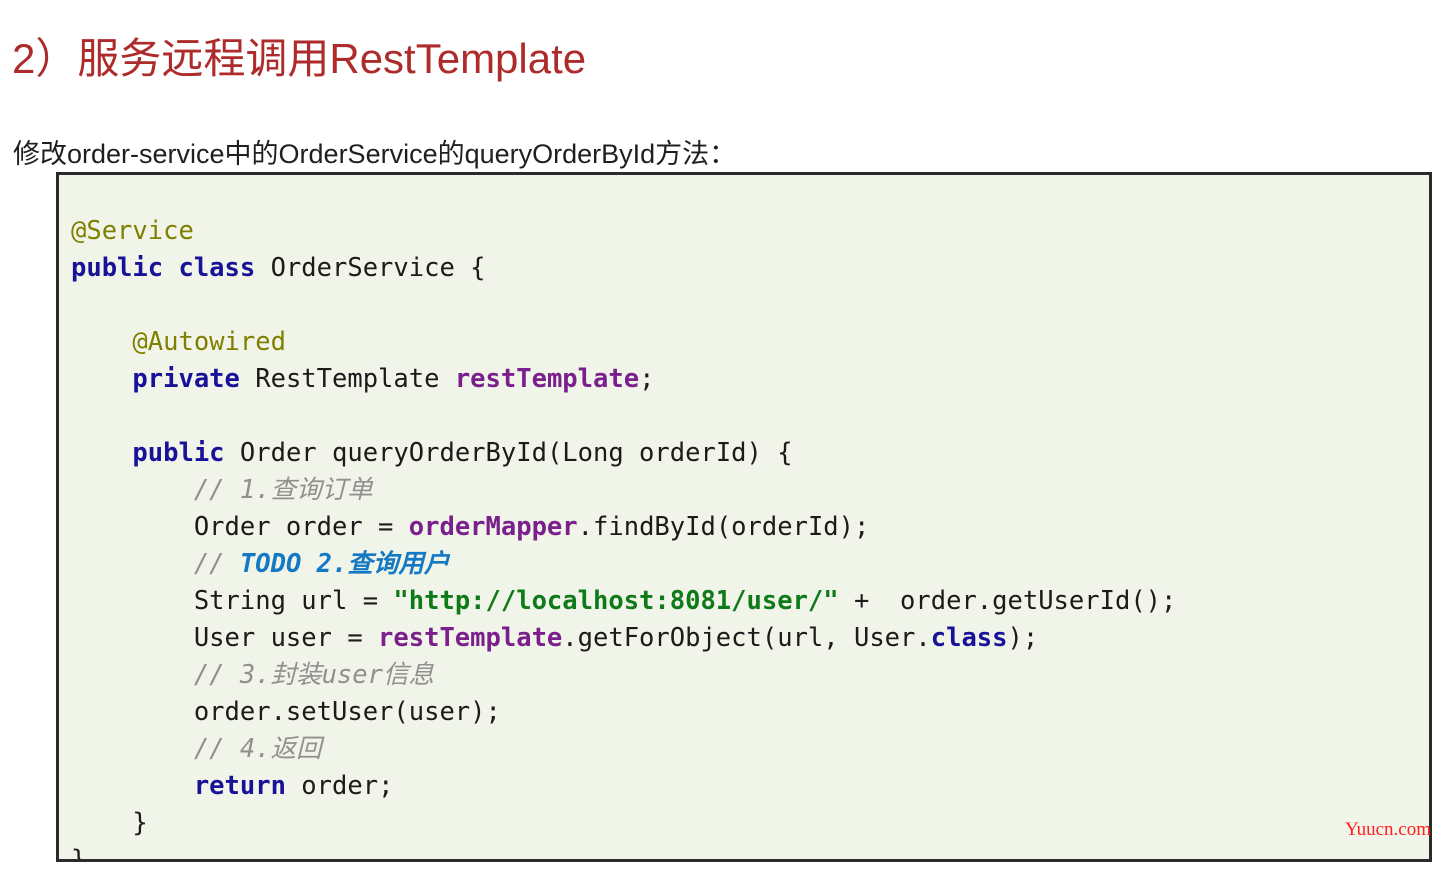  What do you see at coordinates (746, 637) in the screenshot?
I see `code-token-plain: .getForObject(url, User.` at bounding box center [746, 637].